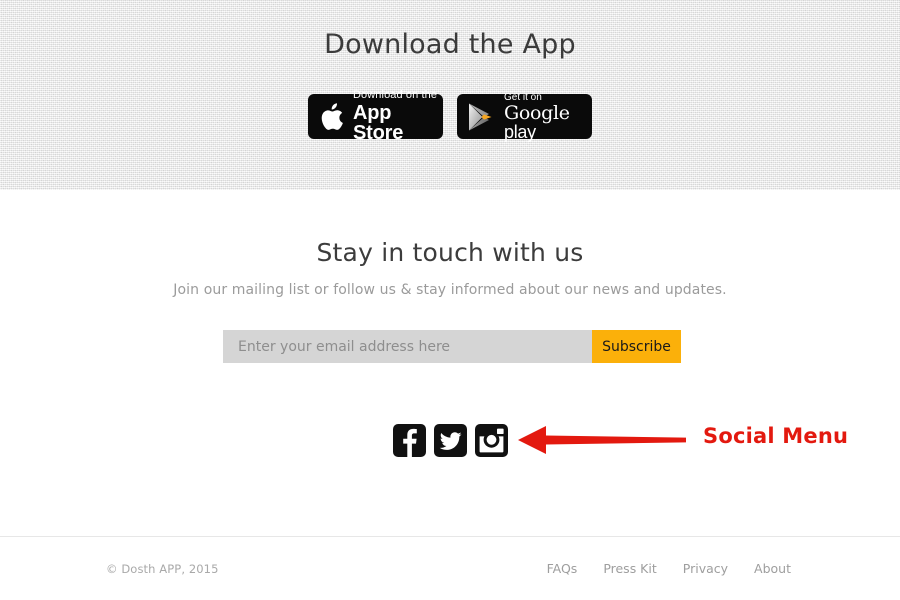  What do you see at coordinates (409, 440) in the screenshot?
I see `facebook-icon` at bounding box center [409, 440].